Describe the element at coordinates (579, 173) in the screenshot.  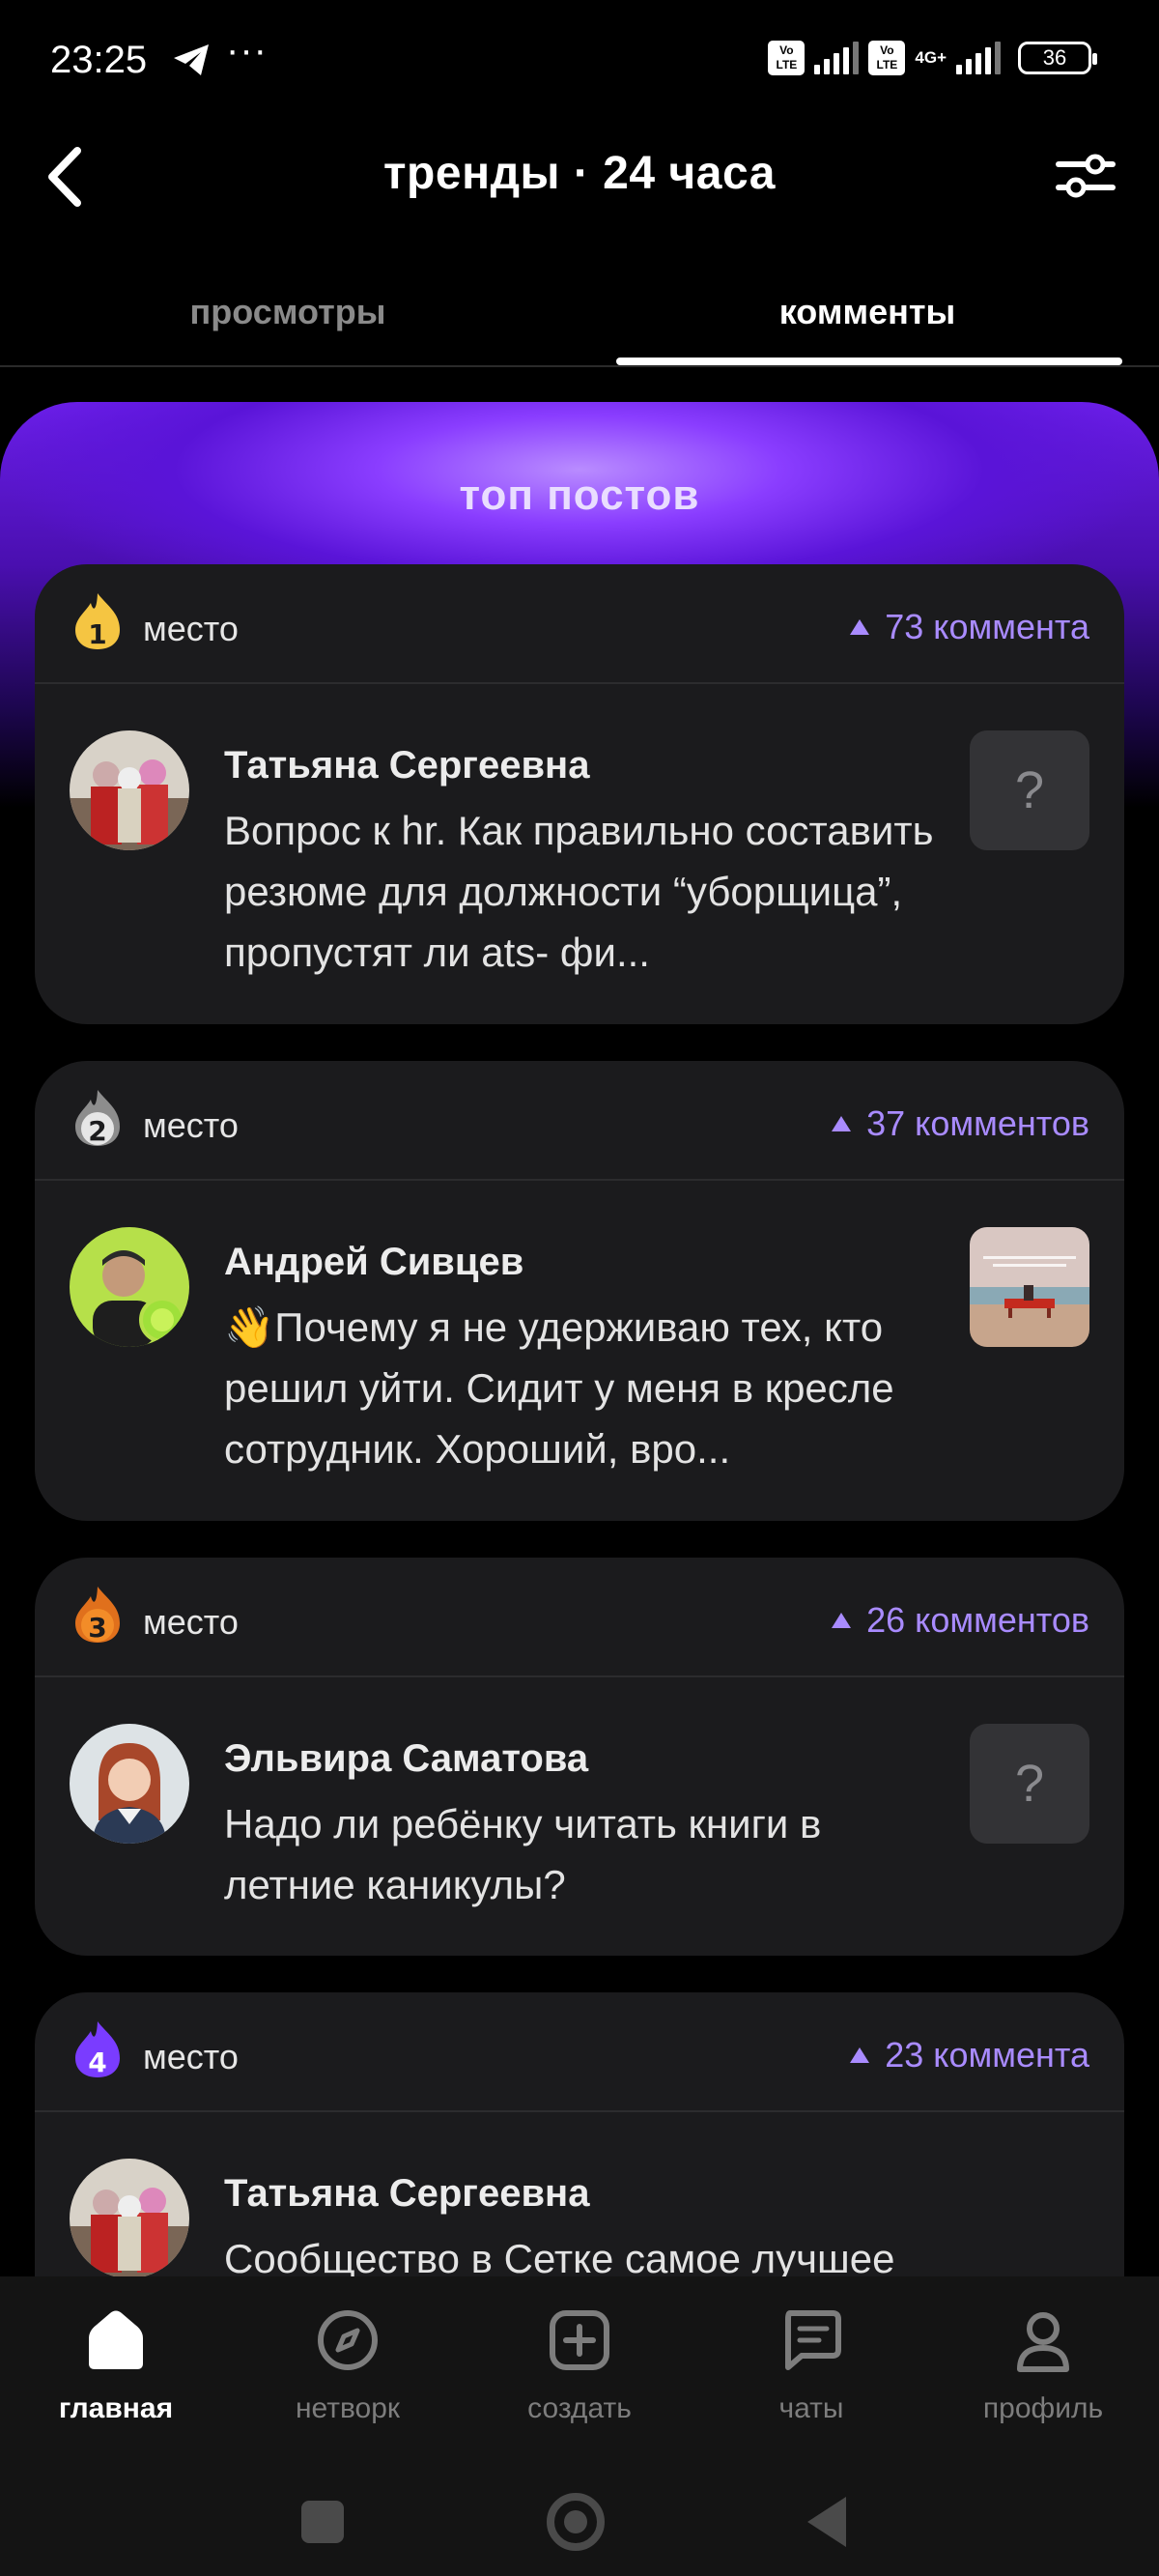
I see `page-title: тренды · 24 часа` at that location.